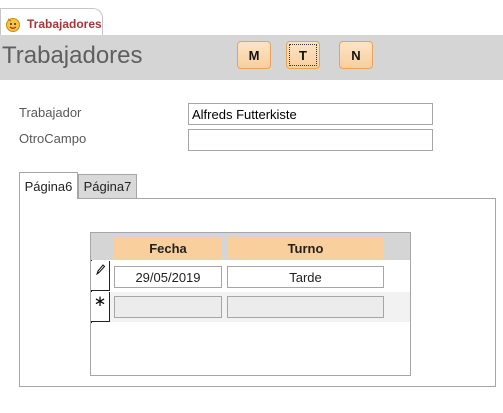 Image resolution: width=503 pixels, height=413 pixels. What do you see at coordinates (53, 138) in the screenshot?
I see `otrocampo-label: OtroCampo` at bounding box center [53, 138].